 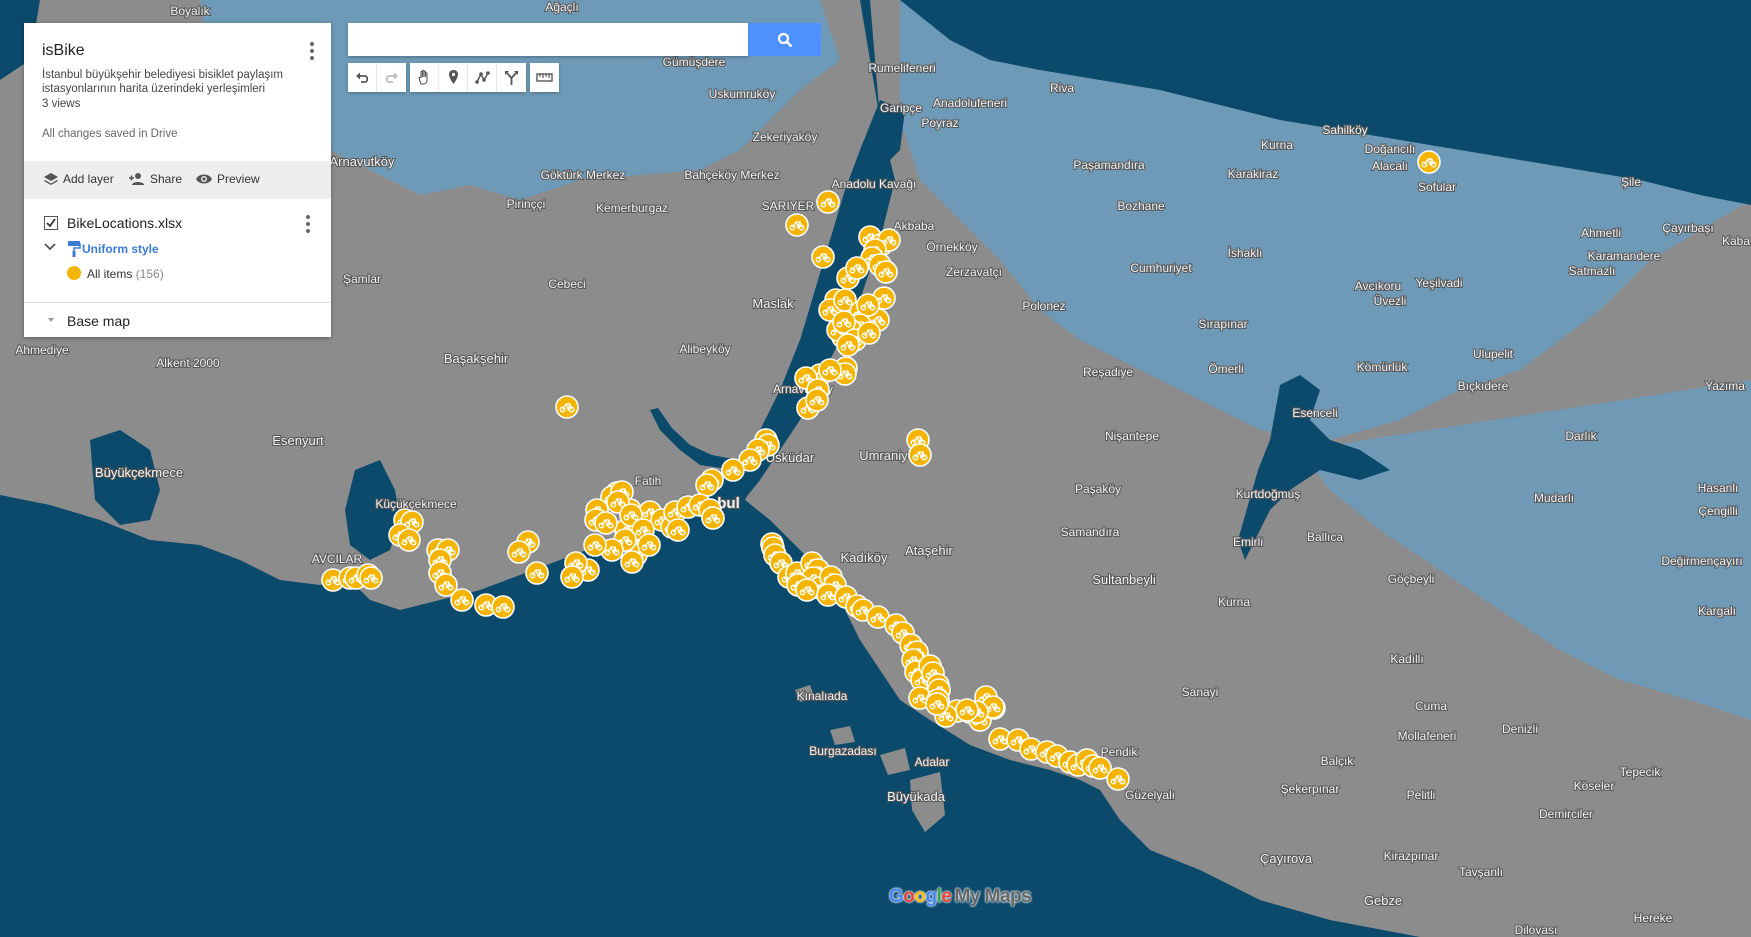 What do you see at coordinates (124, 223) in the screenshot?
I see `layer-name: BikeLocations.xlsx` at bounding box center [124, 223].